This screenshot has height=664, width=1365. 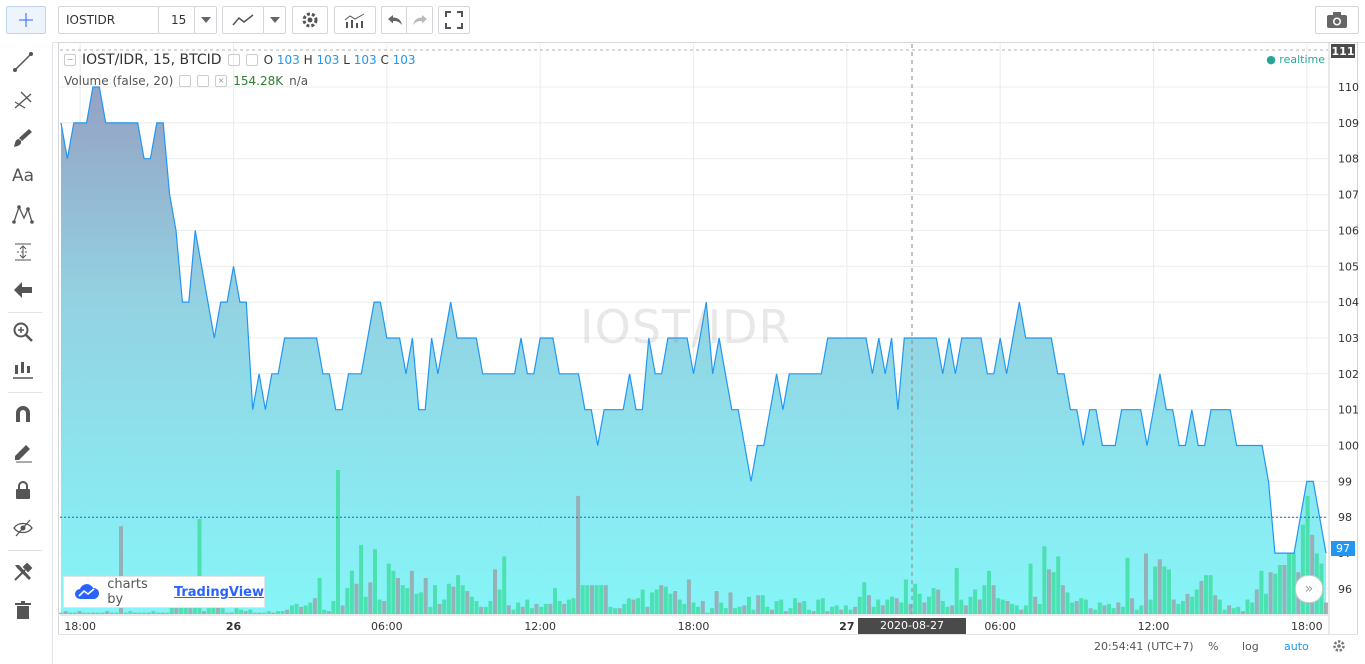 What do you see at coordinates (912, 633) in the screenshot?
I see `crosshair-time-label: 2020-08-27 03:45:00` at bounding box center [912, 633].